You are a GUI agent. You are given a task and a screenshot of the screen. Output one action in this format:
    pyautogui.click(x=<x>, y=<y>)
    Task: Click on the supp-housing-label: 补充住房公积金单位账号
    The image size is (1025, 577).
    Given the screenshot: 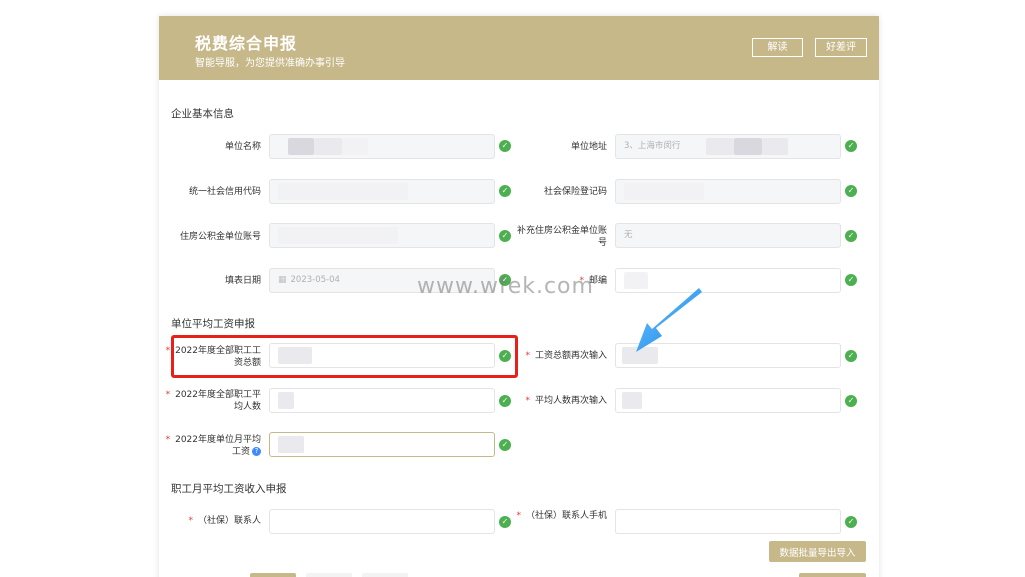 What is the action you would take?
    pyautogui.click(x=561, y=237)
    